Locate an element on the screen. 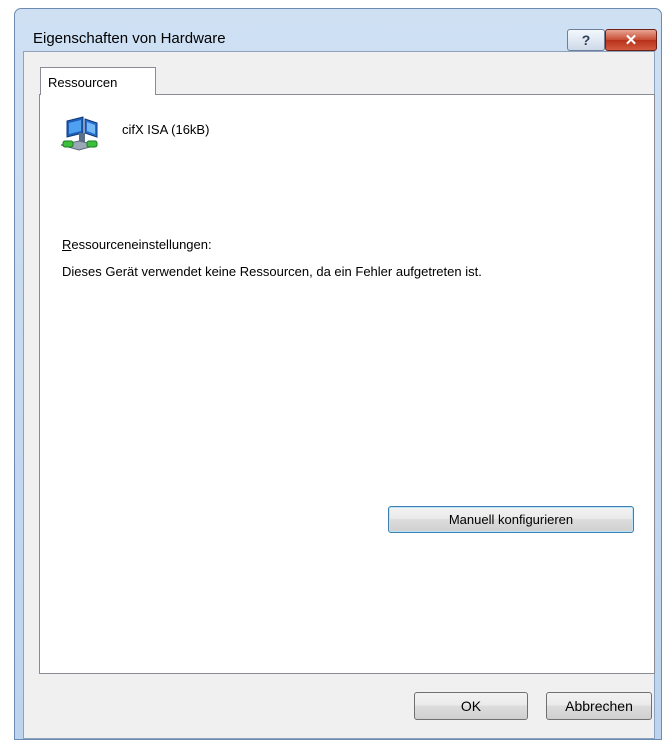 The width and height of the screenshot is (662, 740). close-button: ✕ is located at coordinates (631, 40).